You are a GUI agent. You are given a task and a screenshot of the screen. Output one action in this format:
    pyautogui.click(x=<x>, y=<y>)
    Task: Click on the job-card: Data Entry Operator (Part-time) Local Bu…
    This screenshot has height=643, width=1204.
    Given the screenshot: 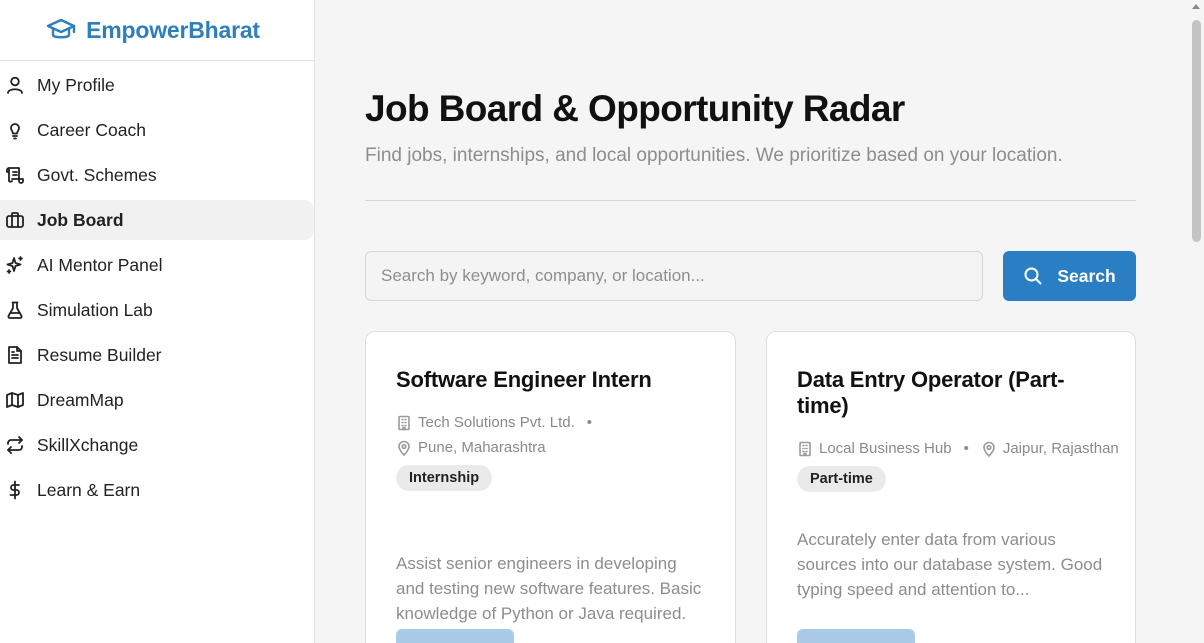 What is the action you would take?
    pyautogui.click(x=951, y=487)
    